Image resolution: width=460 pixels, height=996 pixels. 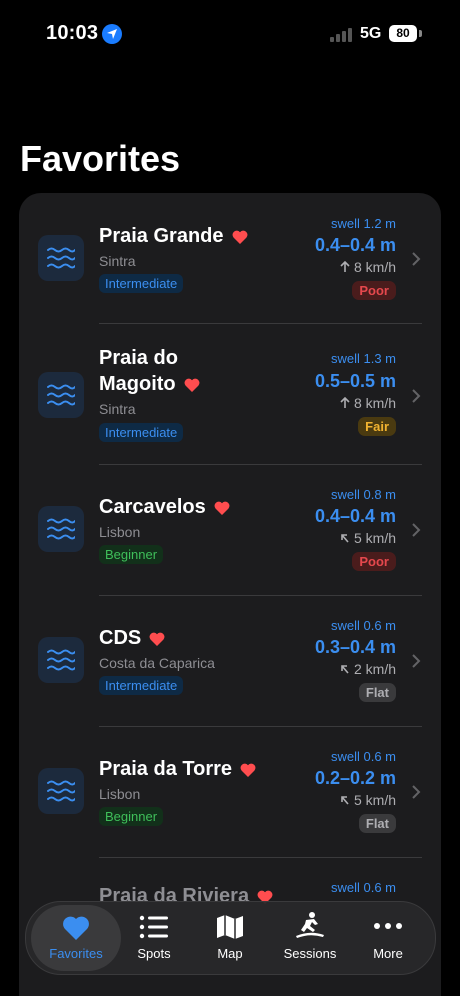 What do you see at coordinates (355, 381) in the screenshot?
I see `wave-height: 0.5–0.5 m` at bounding box center [355, 381].